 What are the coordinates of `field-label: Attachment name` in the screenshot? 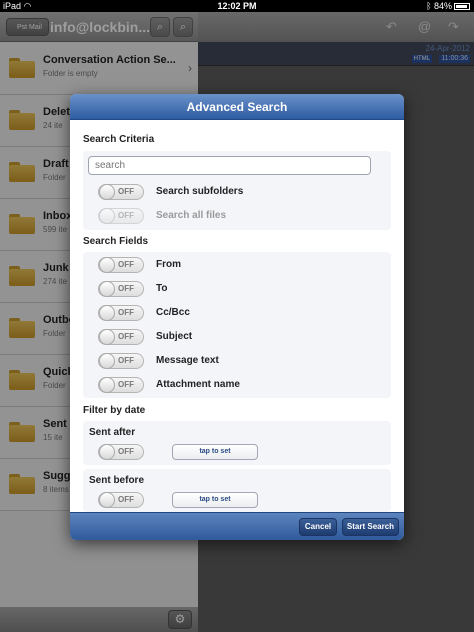 It's located at (198, 384).